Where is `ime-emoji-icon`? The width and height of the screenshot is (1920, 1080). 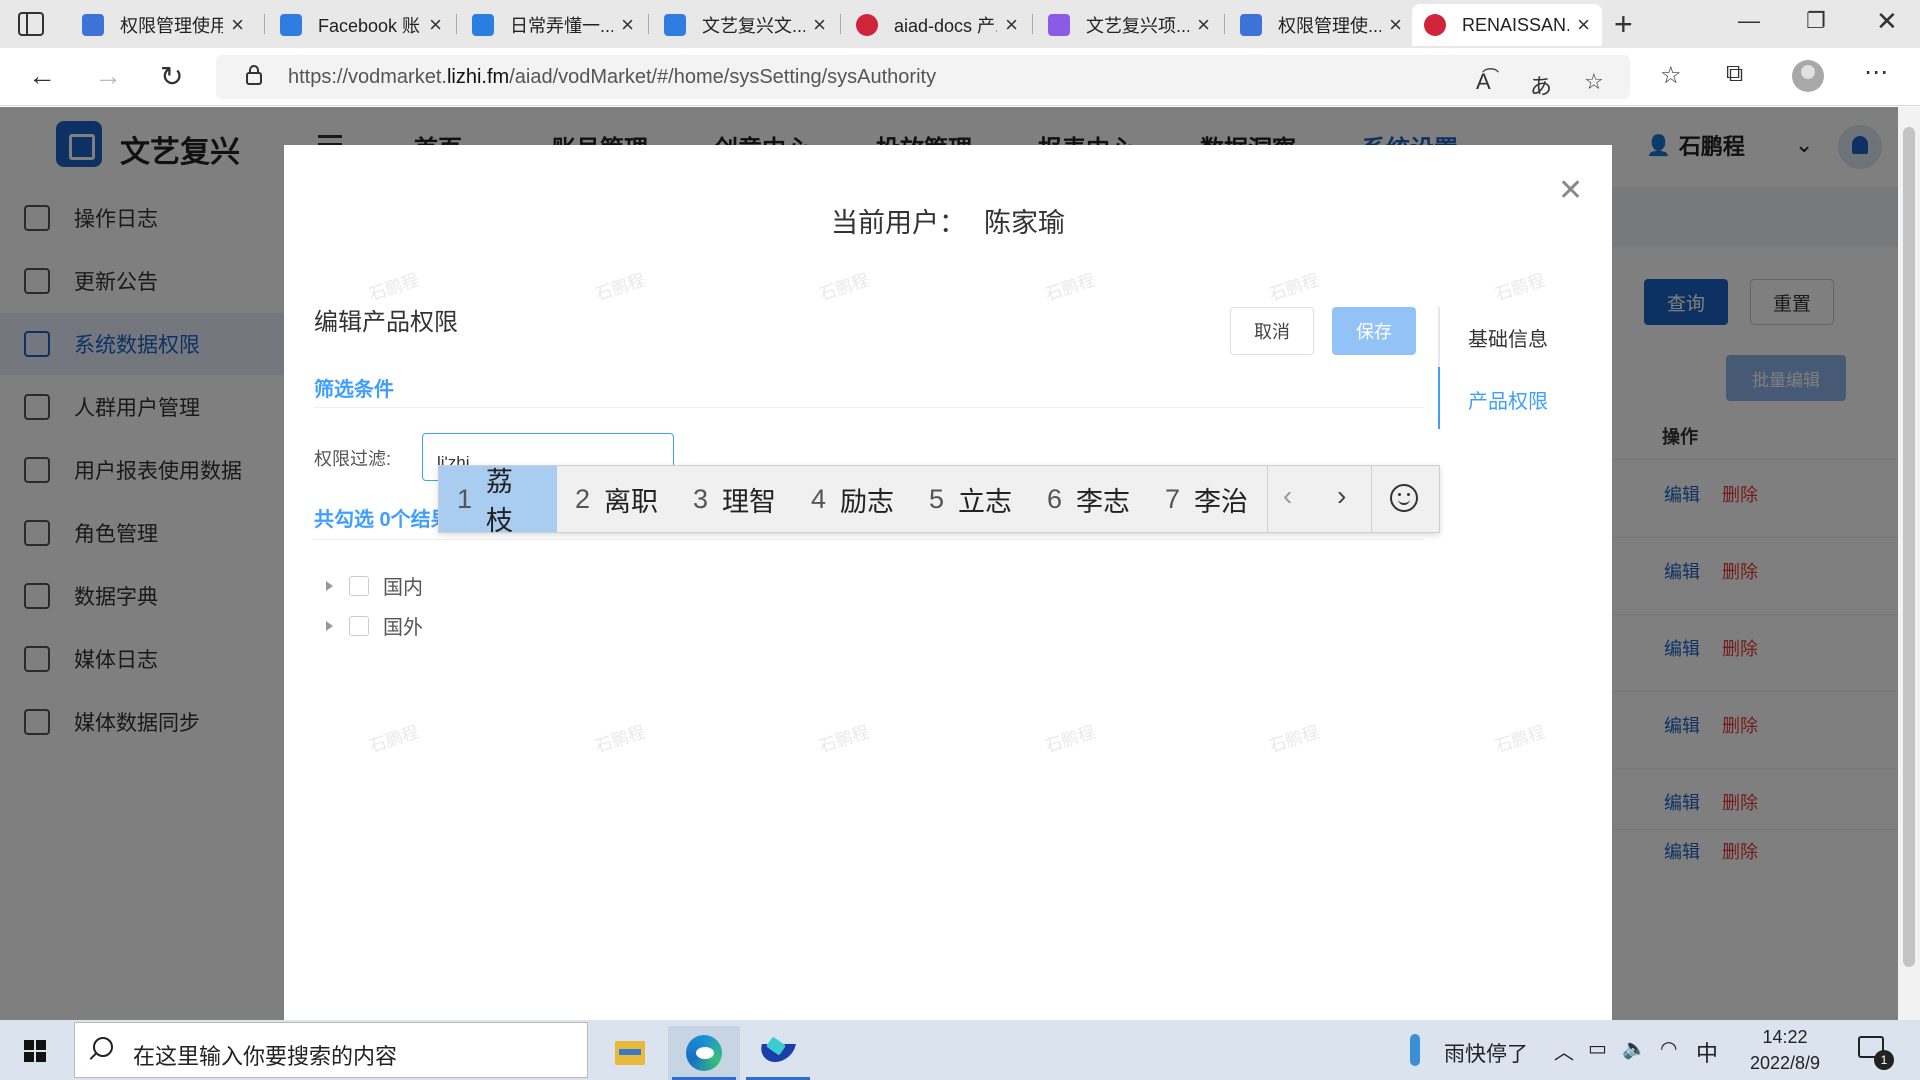 ime-emoji-icon is located at coordinates (1404, 498).